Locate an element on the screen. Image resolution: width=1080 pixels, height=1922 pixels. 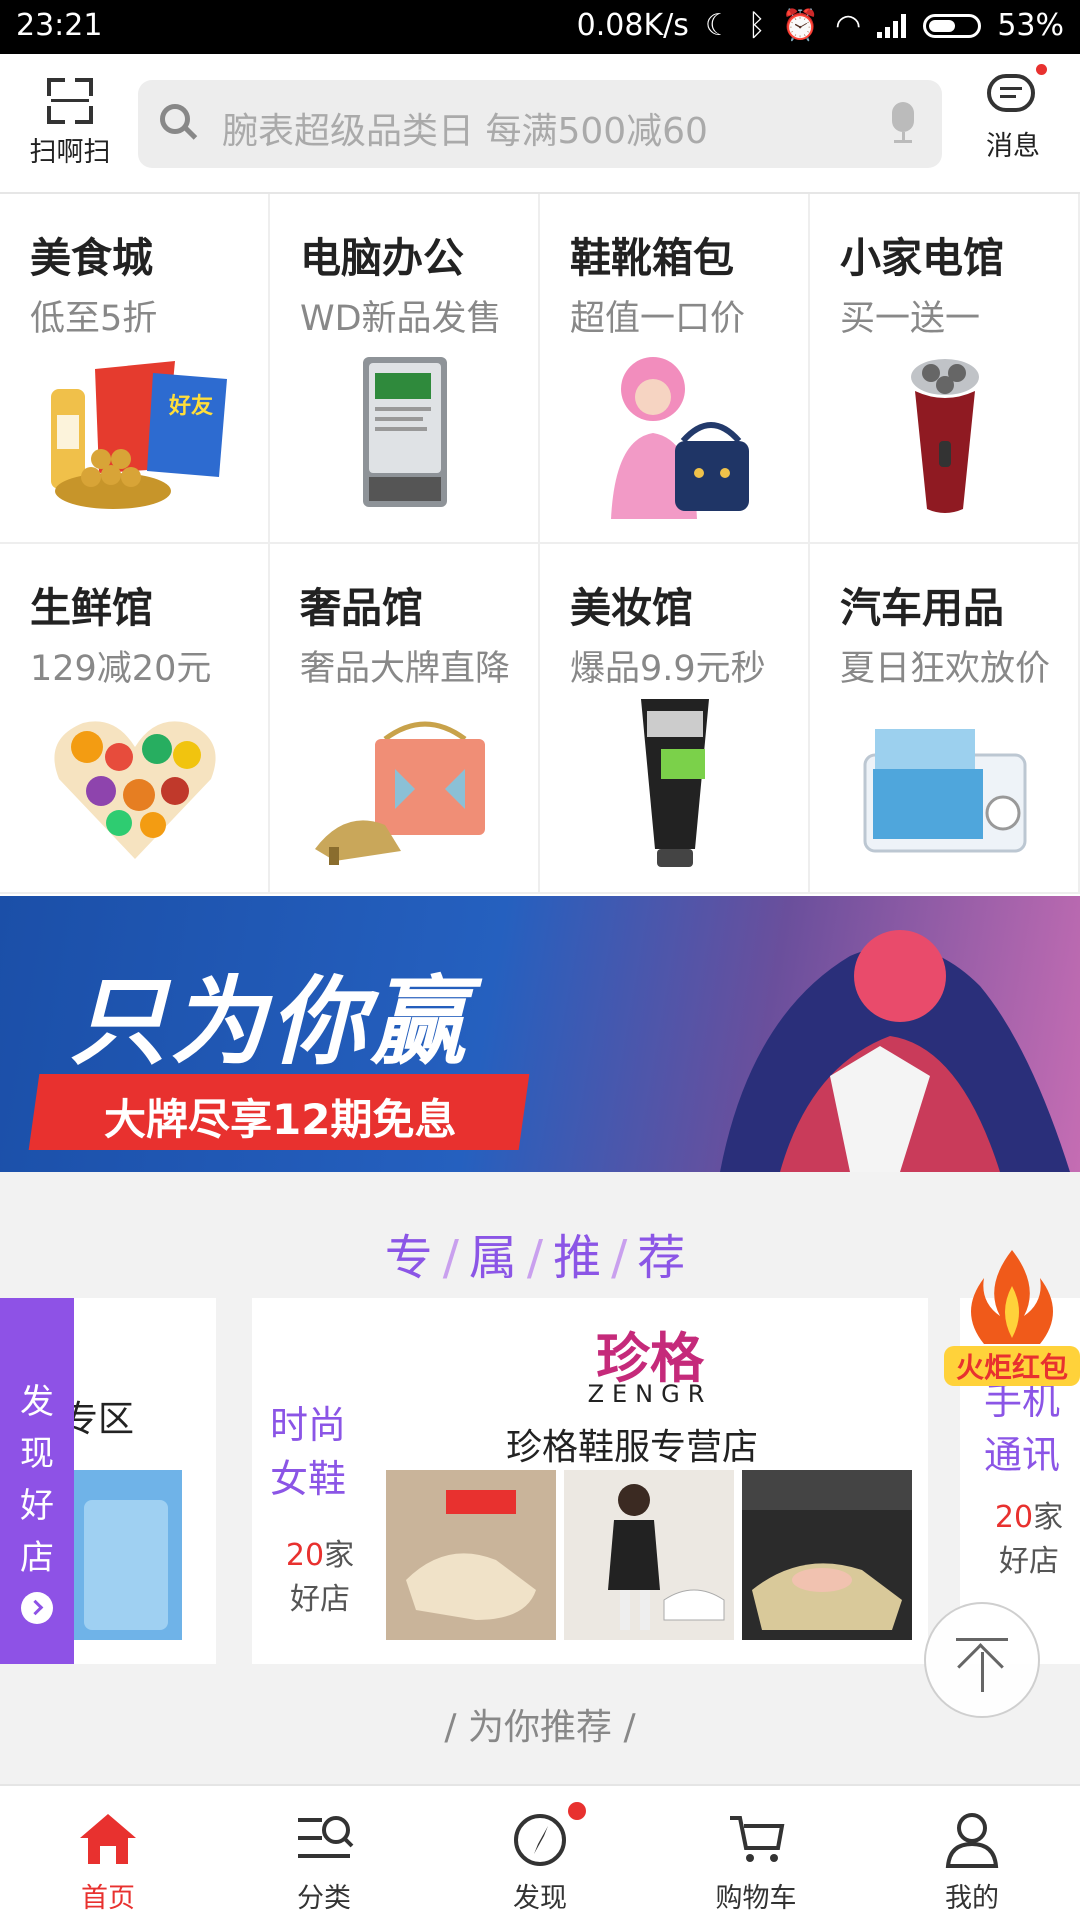
category-subtitle: 奢品大牌直降 is located at coordinates (405, 669).